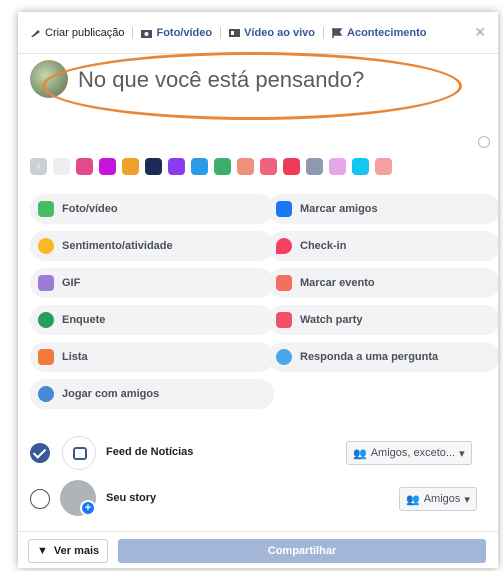  Describe the element at coordinates (117, 246) in the screenshot. I see `action-label: Sentimento/atividade` at that location.